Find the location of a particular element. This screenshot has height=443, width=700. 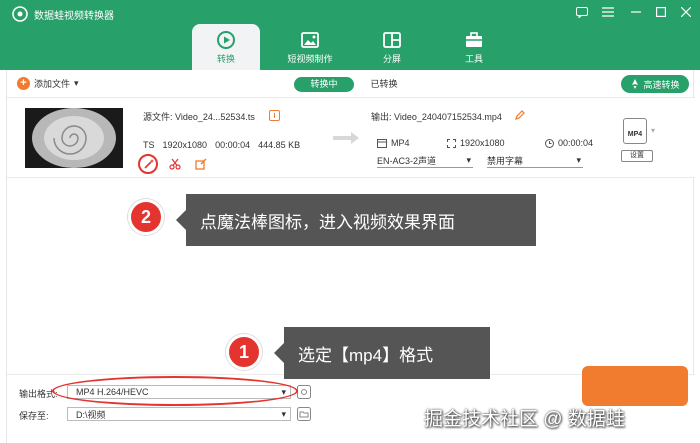

short-video-icon is located at coordinates (310, 40).